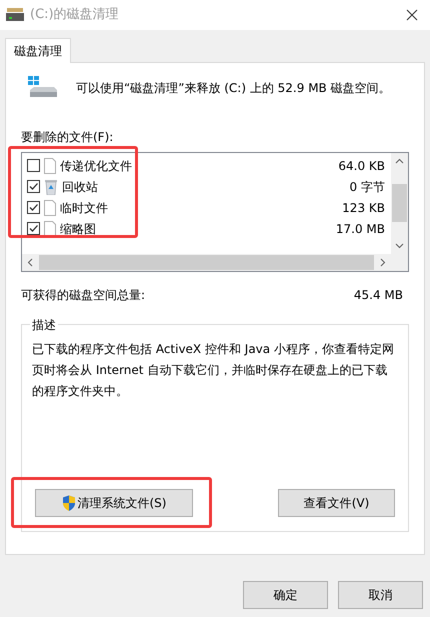 This screenshot has height=617, width=430. Describe the element at coordinates (336, 503) in the screenshot. I see `action-button: 查看文件(V)` at that location.